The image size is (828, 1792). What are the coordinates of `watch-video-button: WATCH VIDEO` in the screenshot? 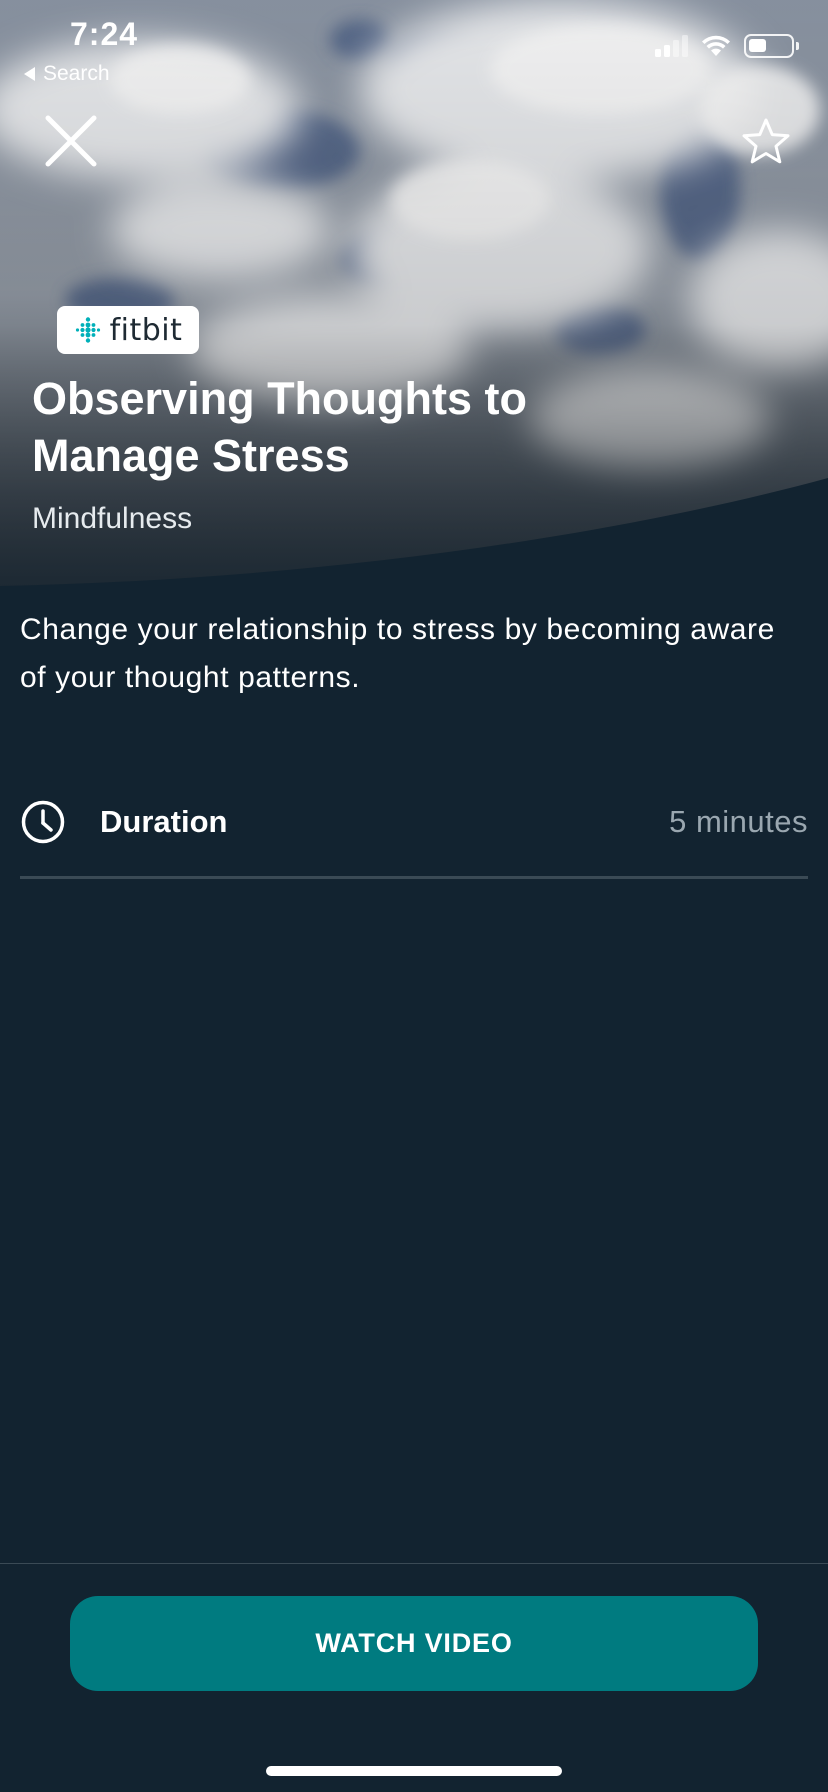 It's located at (414, 1643).